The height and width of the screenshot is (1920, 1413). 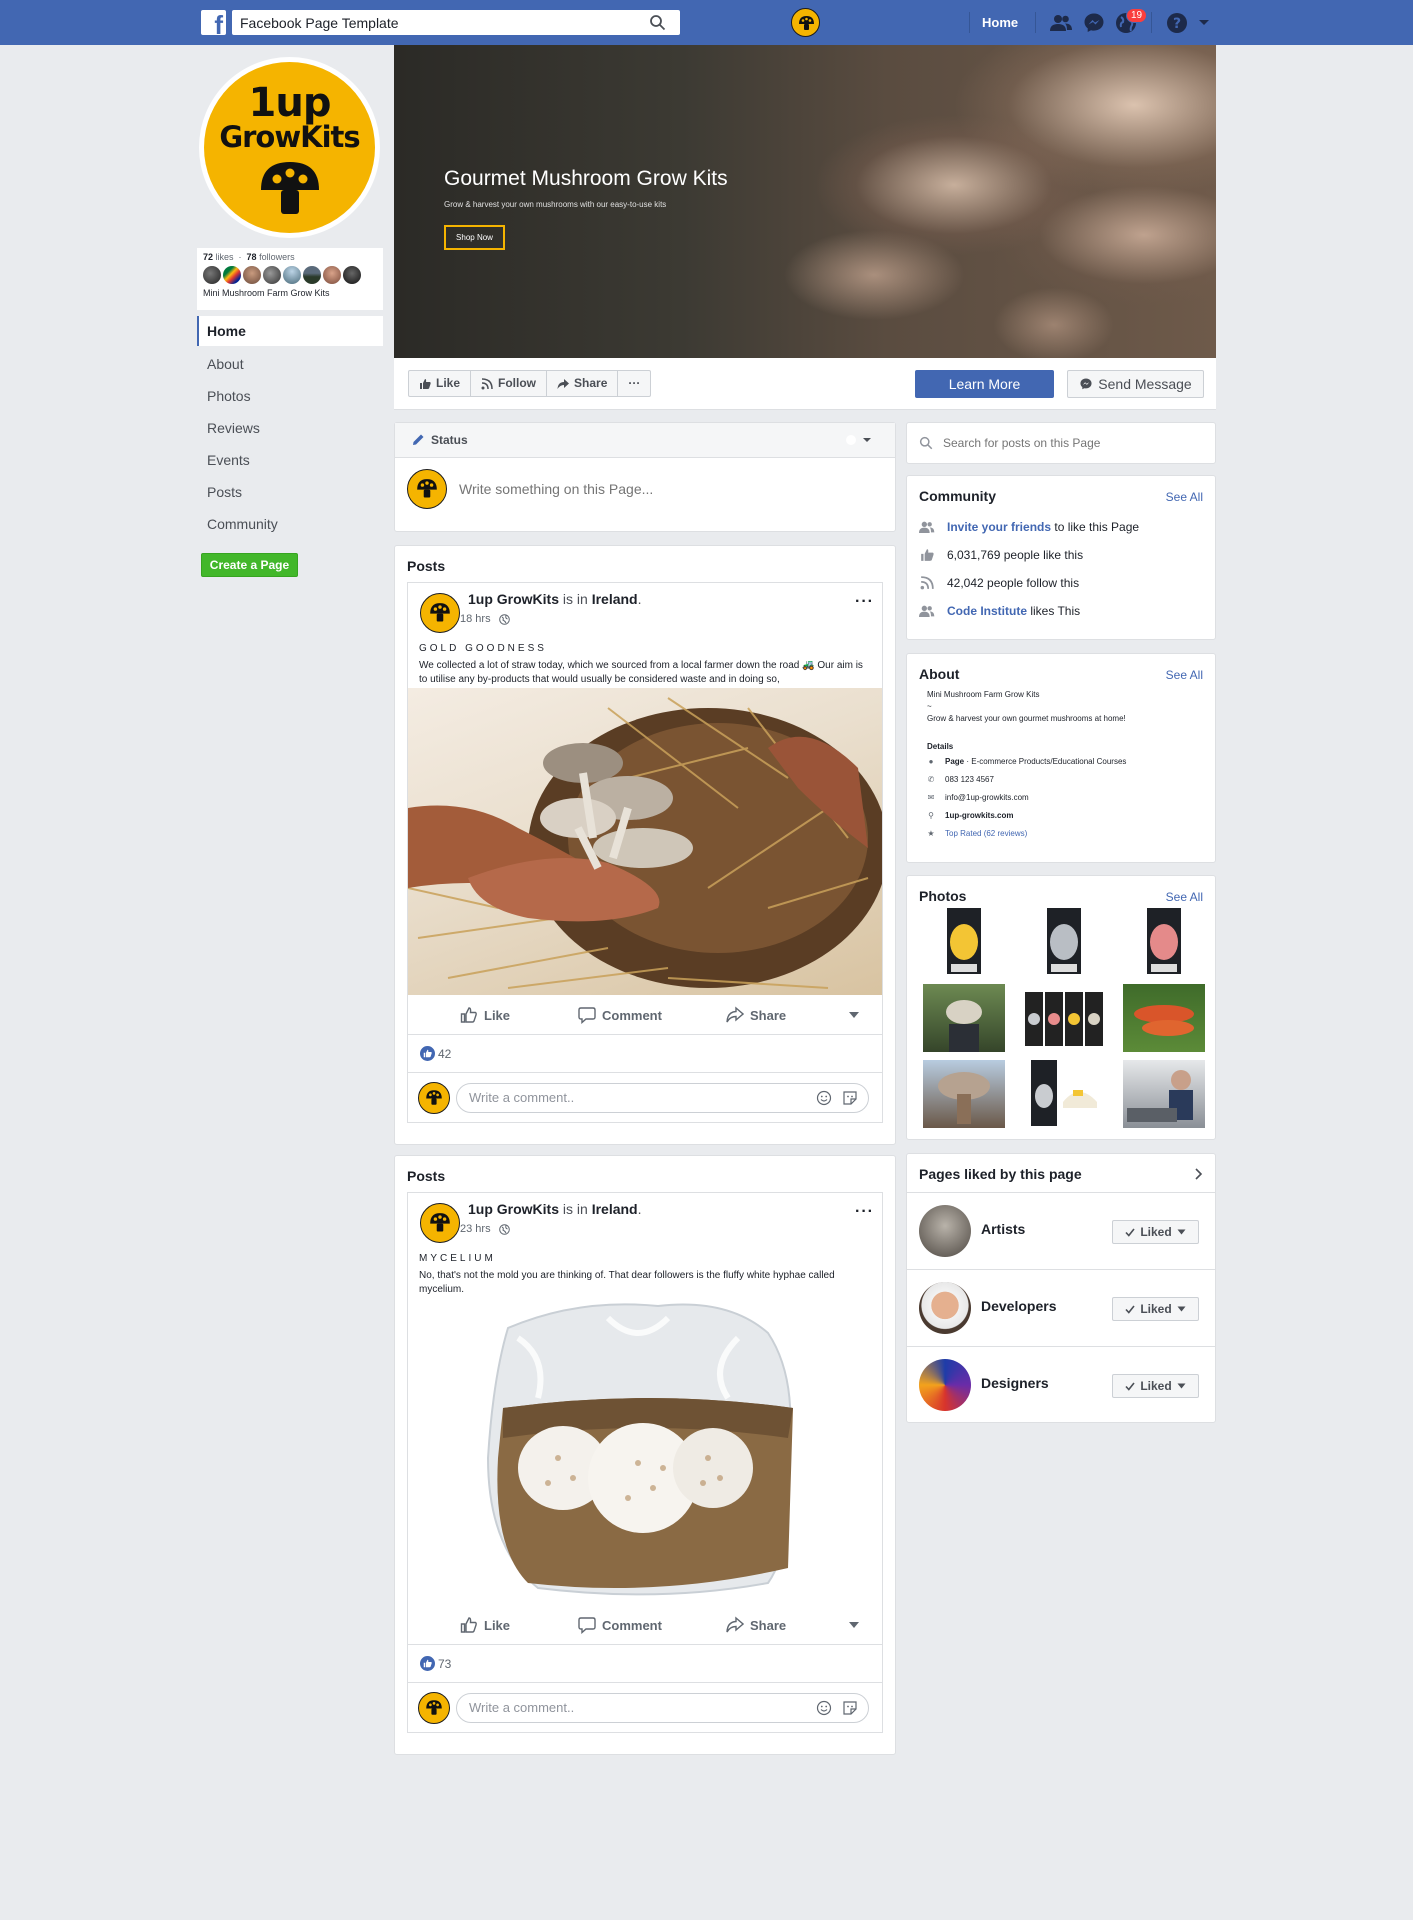 I want to click on search-icon, so click(x=657, y=22).